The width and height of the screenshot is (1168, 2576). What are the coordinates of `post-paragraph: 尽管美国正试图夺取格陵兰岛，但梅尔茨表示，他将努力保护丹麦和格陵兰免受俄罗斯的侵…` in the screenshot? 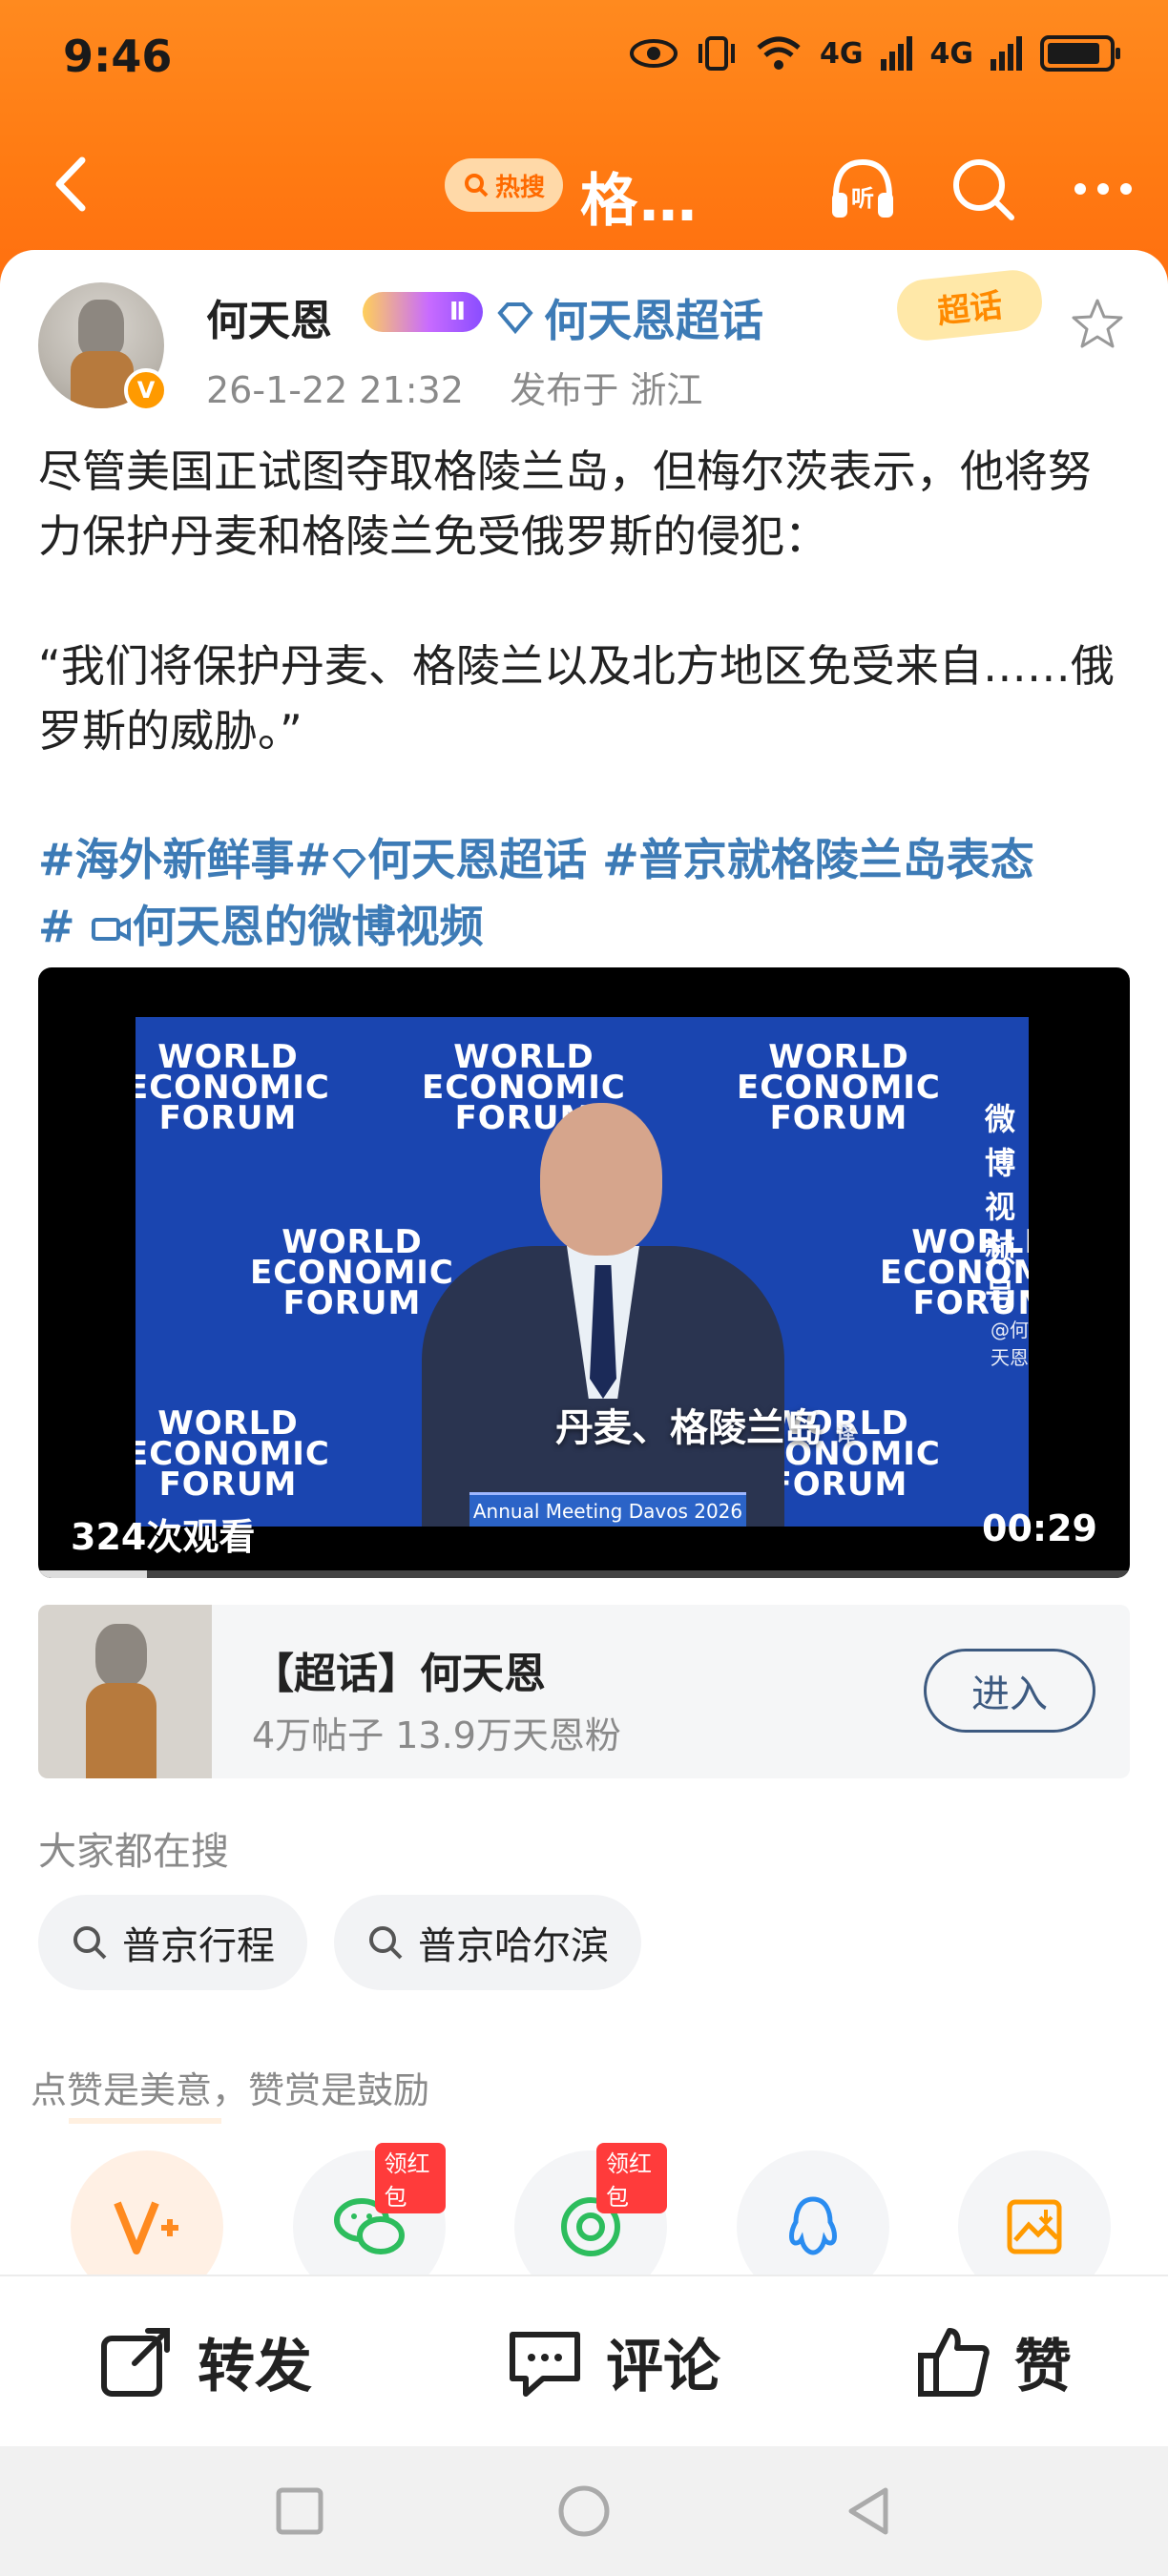 It's located at (565, 504).